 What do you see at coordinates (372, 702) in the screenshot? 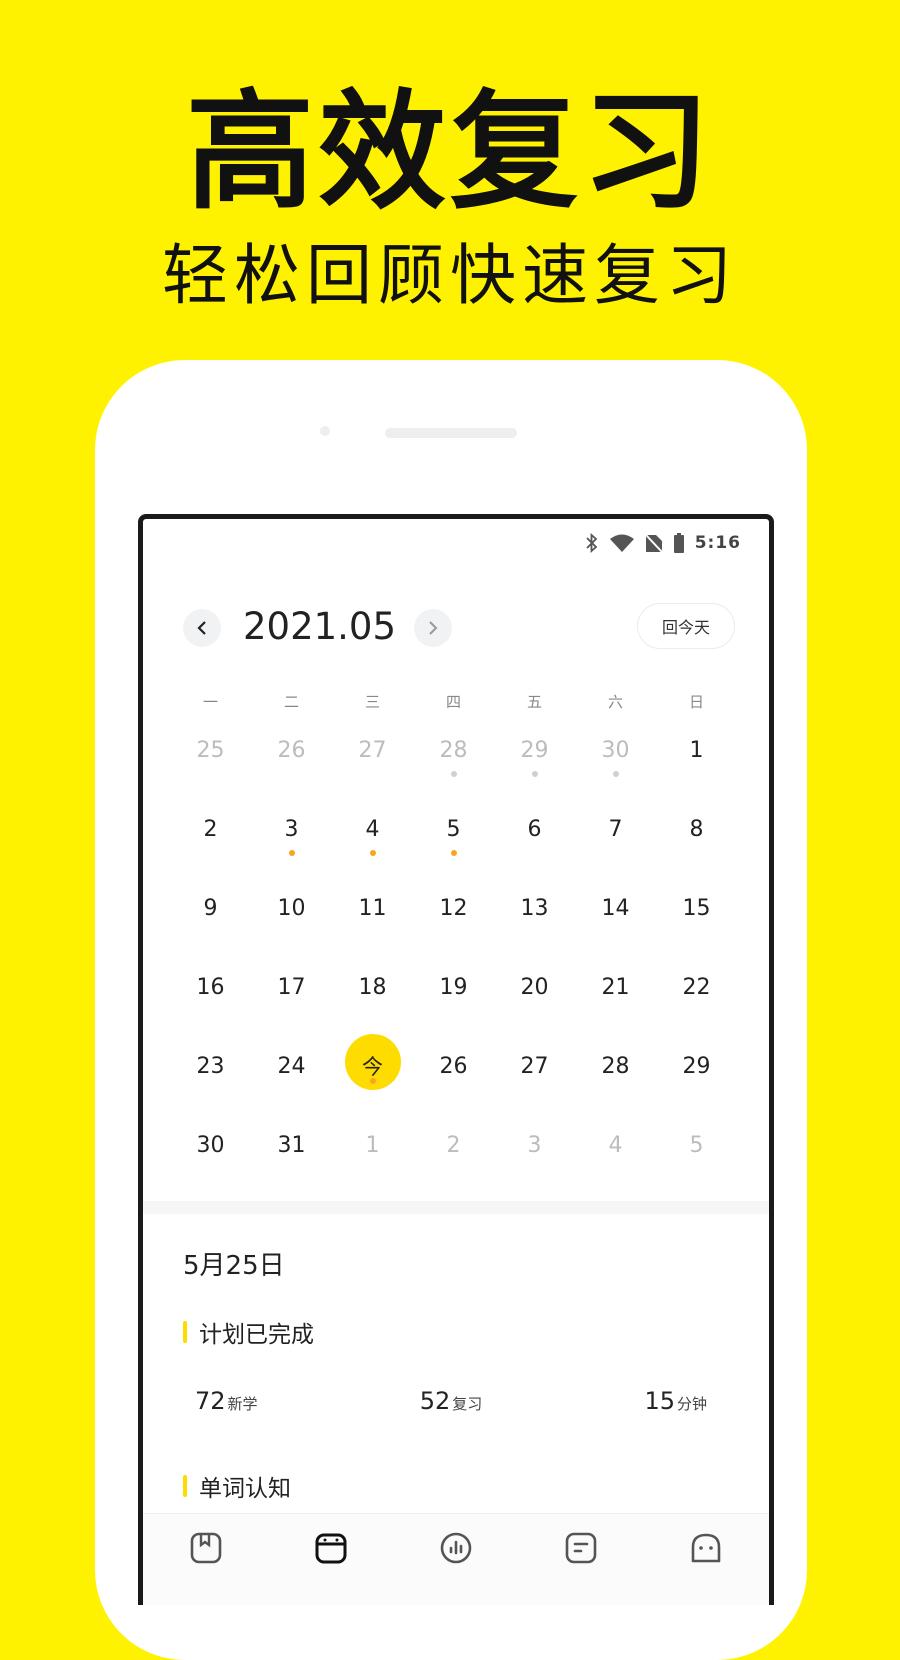
I see `weekday-label: 三` at bounding box center [372, 702].